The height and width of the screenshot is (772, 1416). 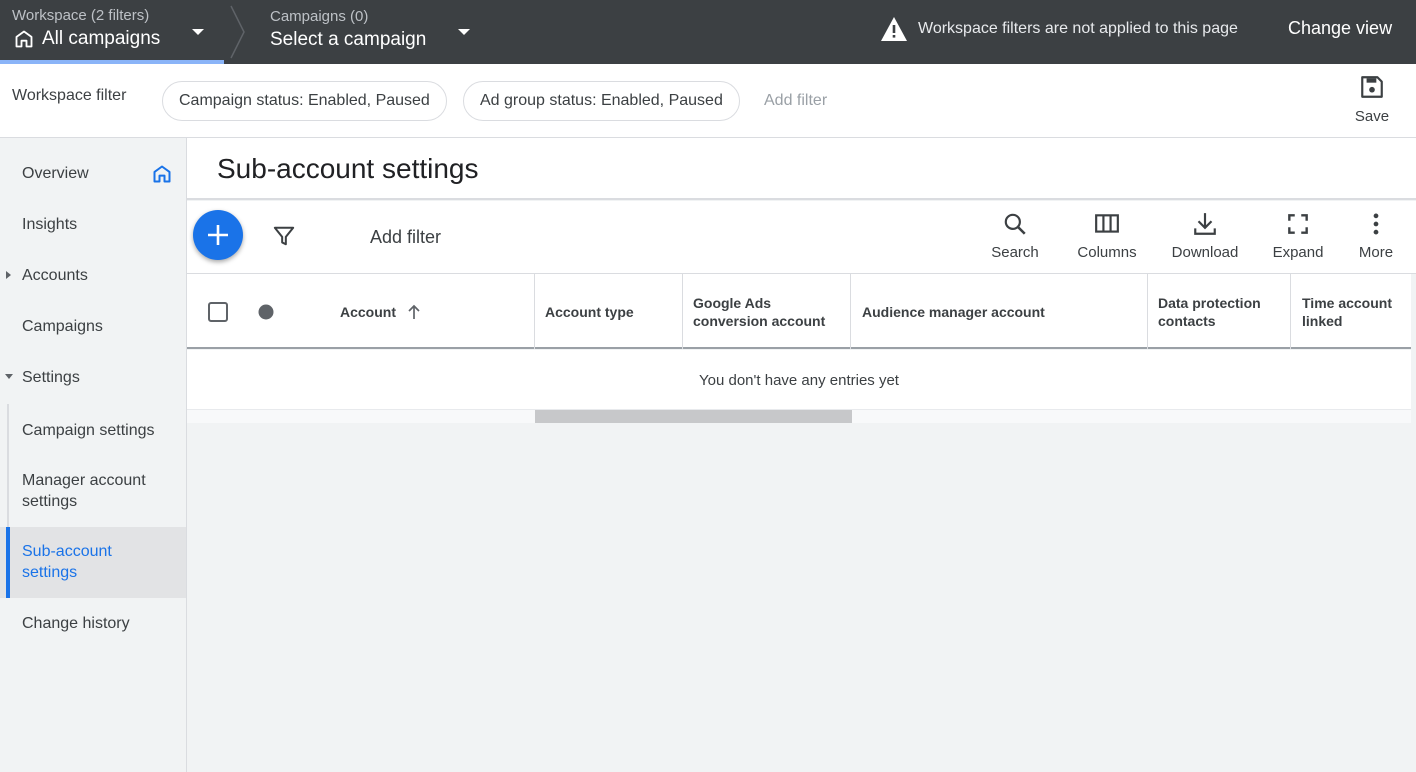 What do you see at coordinates (763, 311) in the screenshot?
I see `column-header-conversion-account: Google Ads conversion account` at bounding box center [763, 311].